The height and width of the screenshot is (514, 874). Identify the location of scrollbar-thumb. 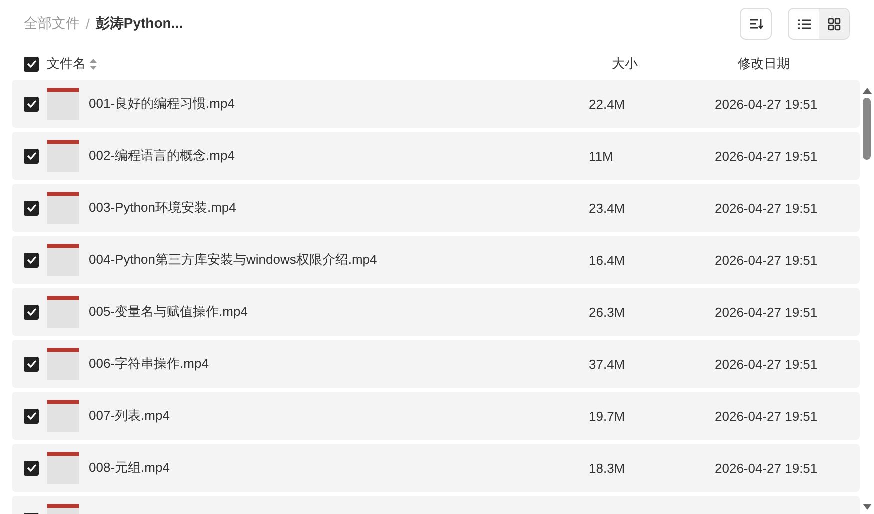
(867, 129).